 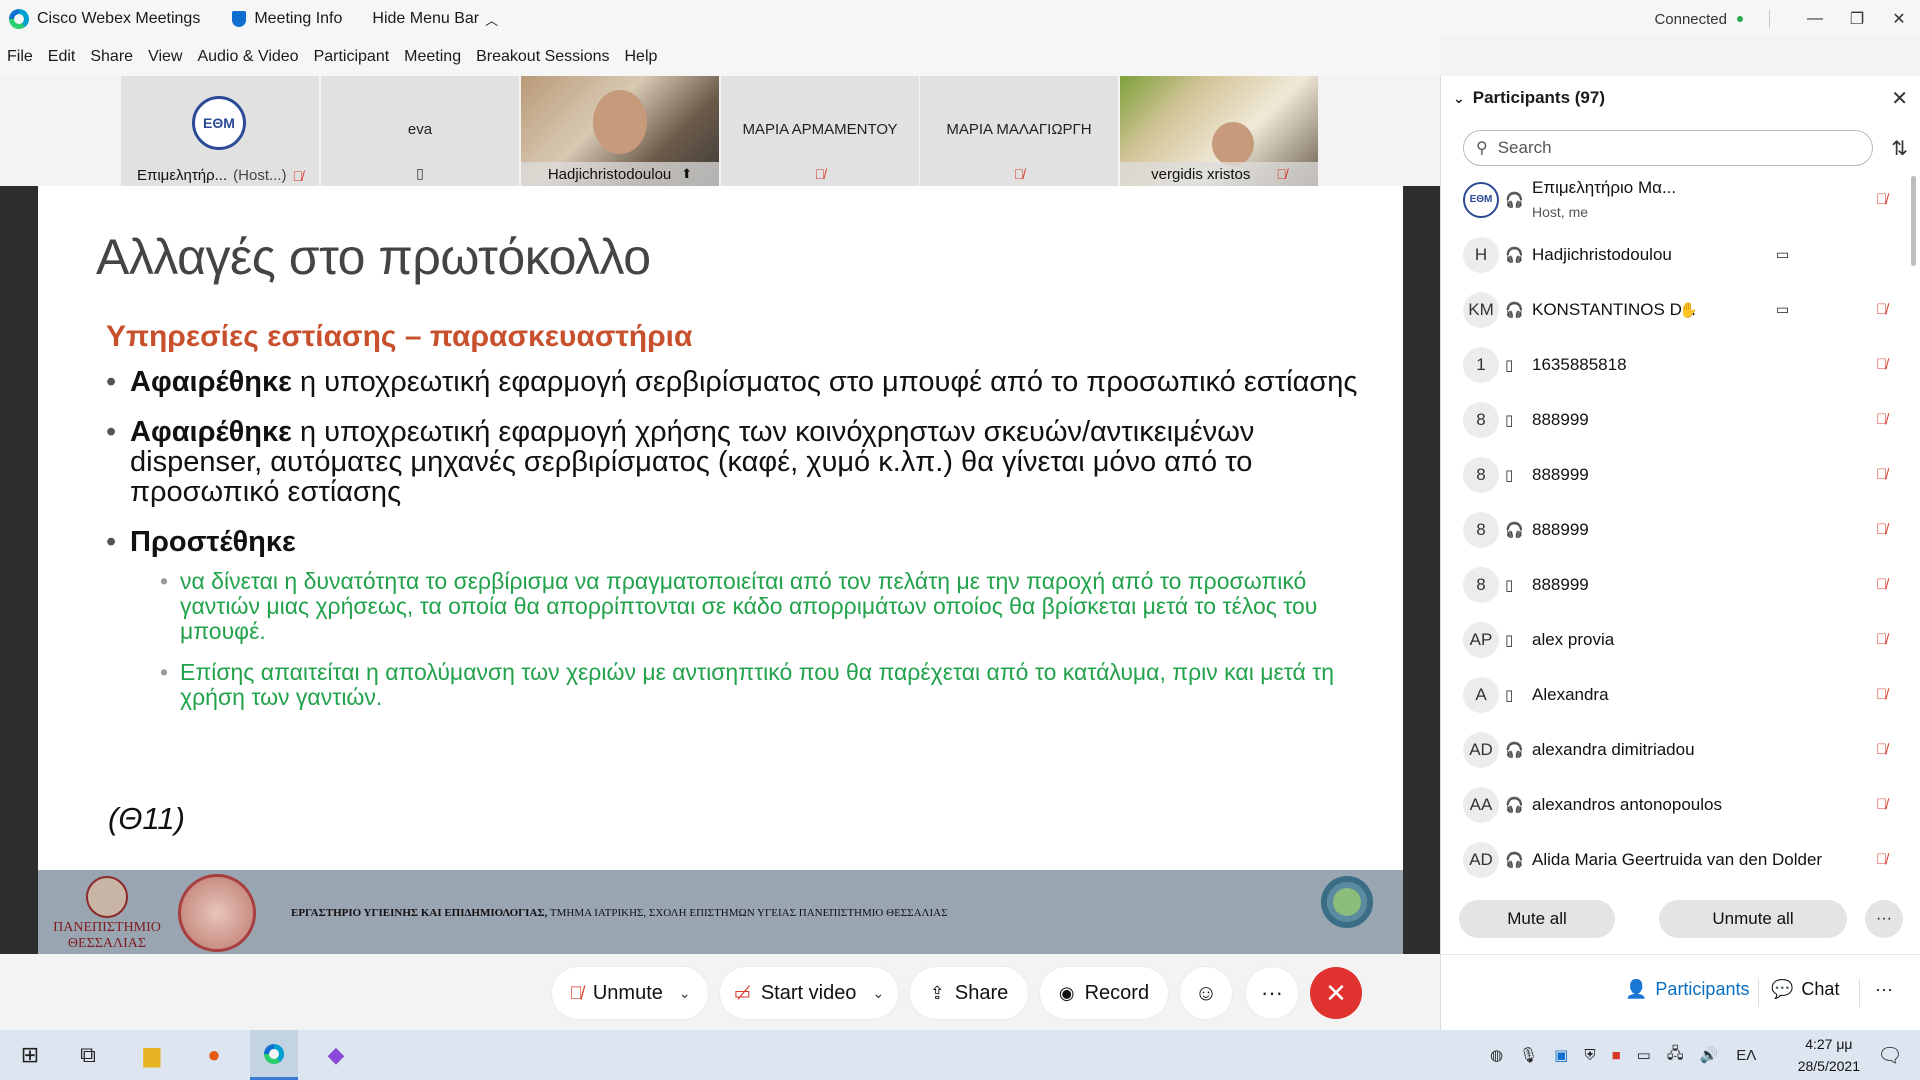 I want to click on tile-name: Hadjichristodoulou ⬆, so click(x=620, y=174).